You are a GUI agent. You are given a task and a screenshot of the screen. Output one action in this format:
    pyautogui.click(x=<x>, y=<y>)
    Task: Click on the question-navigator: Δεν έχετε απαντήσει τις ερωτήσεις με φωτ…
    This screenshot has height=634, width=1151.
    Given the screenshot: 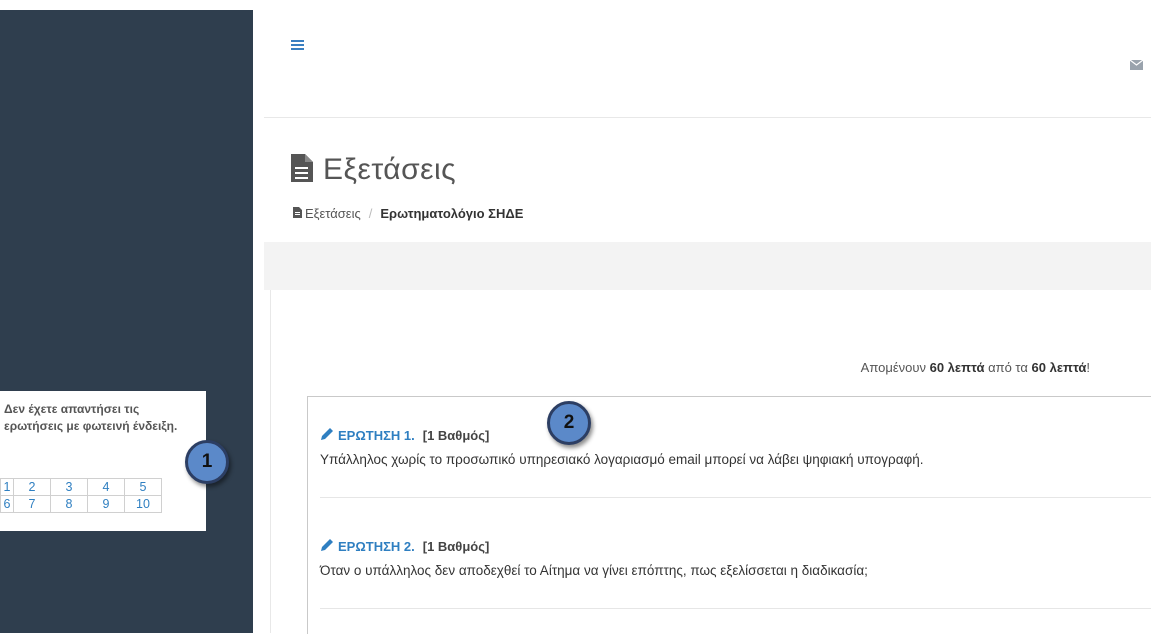 What is the action you would take?
    pyautogui.click(x=103, y=461)
    